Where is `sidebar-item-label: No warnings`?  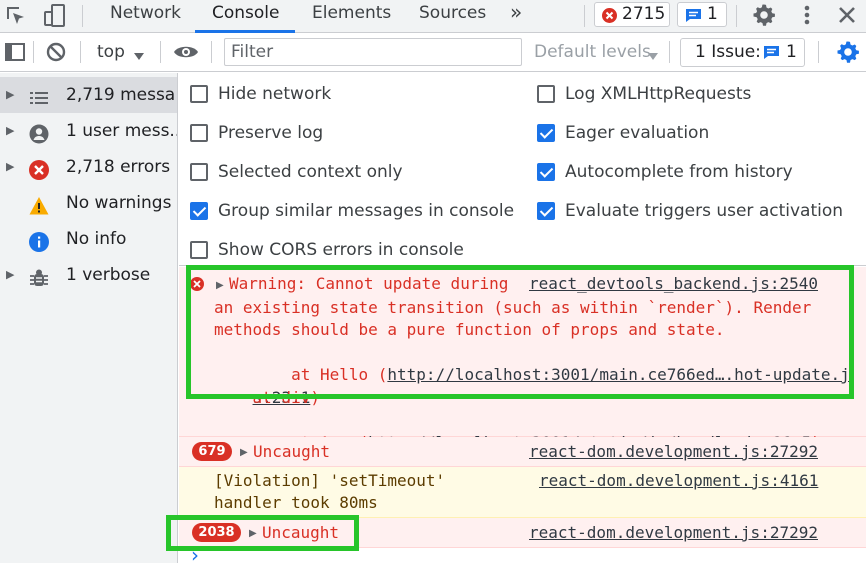
sidebar-item-label: No warnings is located at coordinates (119, 203).